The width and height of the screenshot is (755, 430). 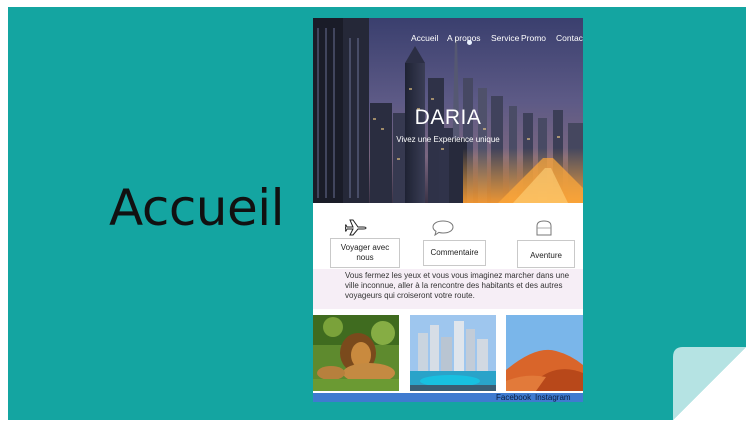 I want to click on feature-label: Commentaire, so click(x=454, y=252).